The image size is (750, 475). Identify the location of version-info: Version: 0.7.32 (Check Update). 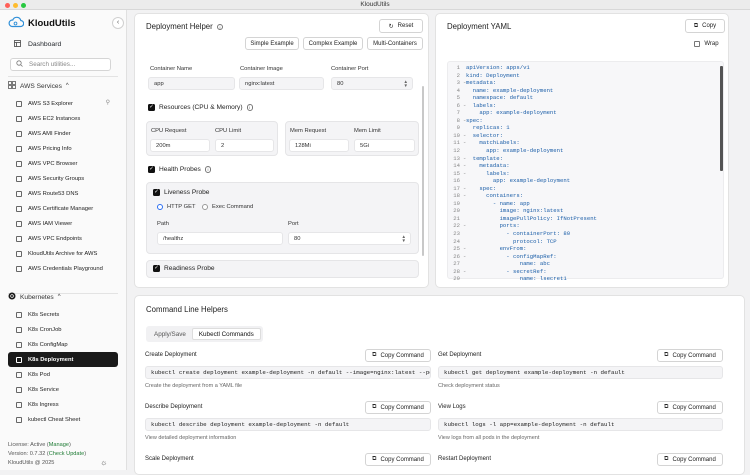
(47, 454).